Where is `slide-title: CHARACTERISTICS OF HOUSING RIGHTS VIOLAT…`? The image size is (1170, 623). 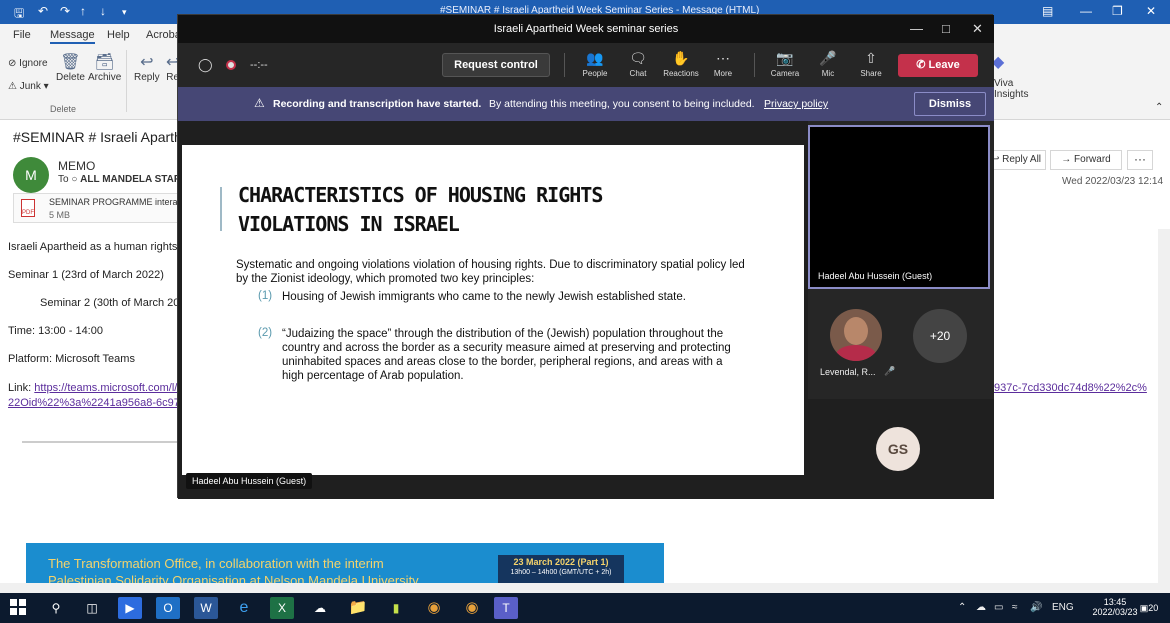 slide-title: CHARACTERISTICS OF HOUSING RIGHTS VIOLAT… is located at coordinates (498, 210).